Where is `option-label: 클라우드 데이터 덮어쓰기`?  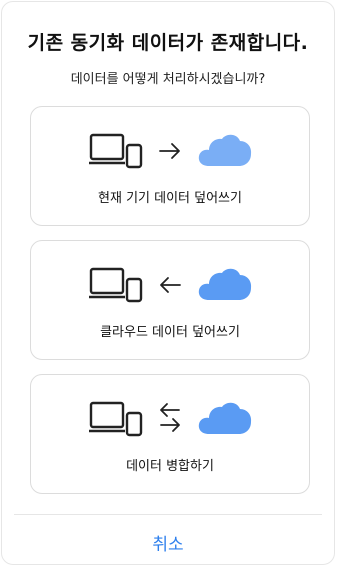
option-label: 클라우드 데이터 덮어쓰기 is located at coordinates (170, 332).